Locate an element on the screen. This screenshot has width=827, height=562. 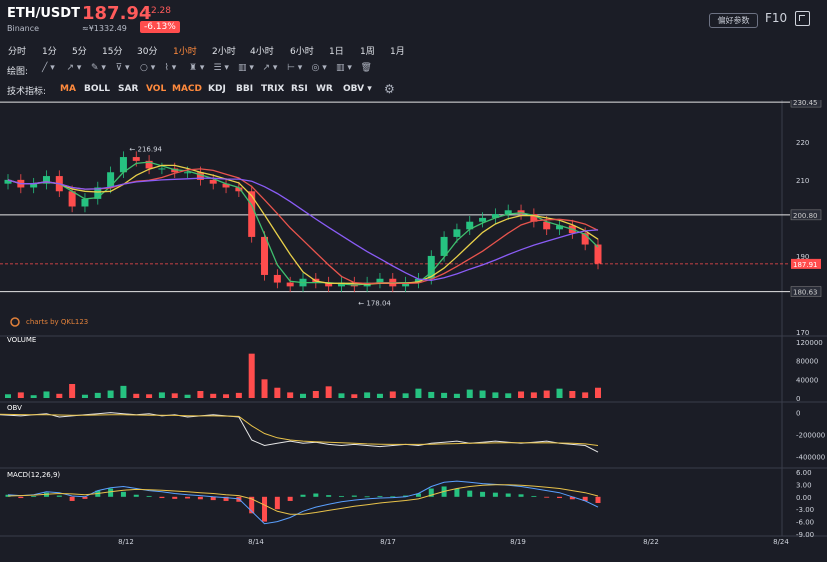
tab-timeframe-5: 1小时 is located at coordinates (185, 50).